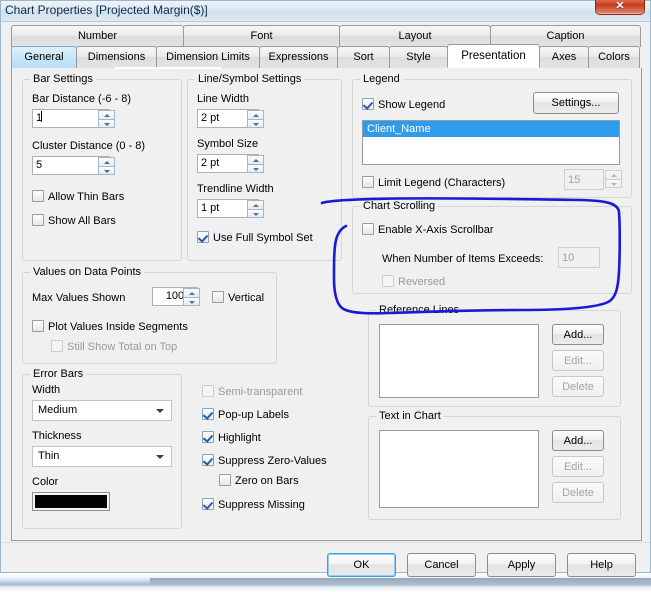 Image resolution: width=651 pixels, height=592 pixels. What do you see at coordinates (325, 11) in the screenshot?
I see `title-bar: Chart Properties [Projected Margin($)] ✕` at bounding box center [325, 11].